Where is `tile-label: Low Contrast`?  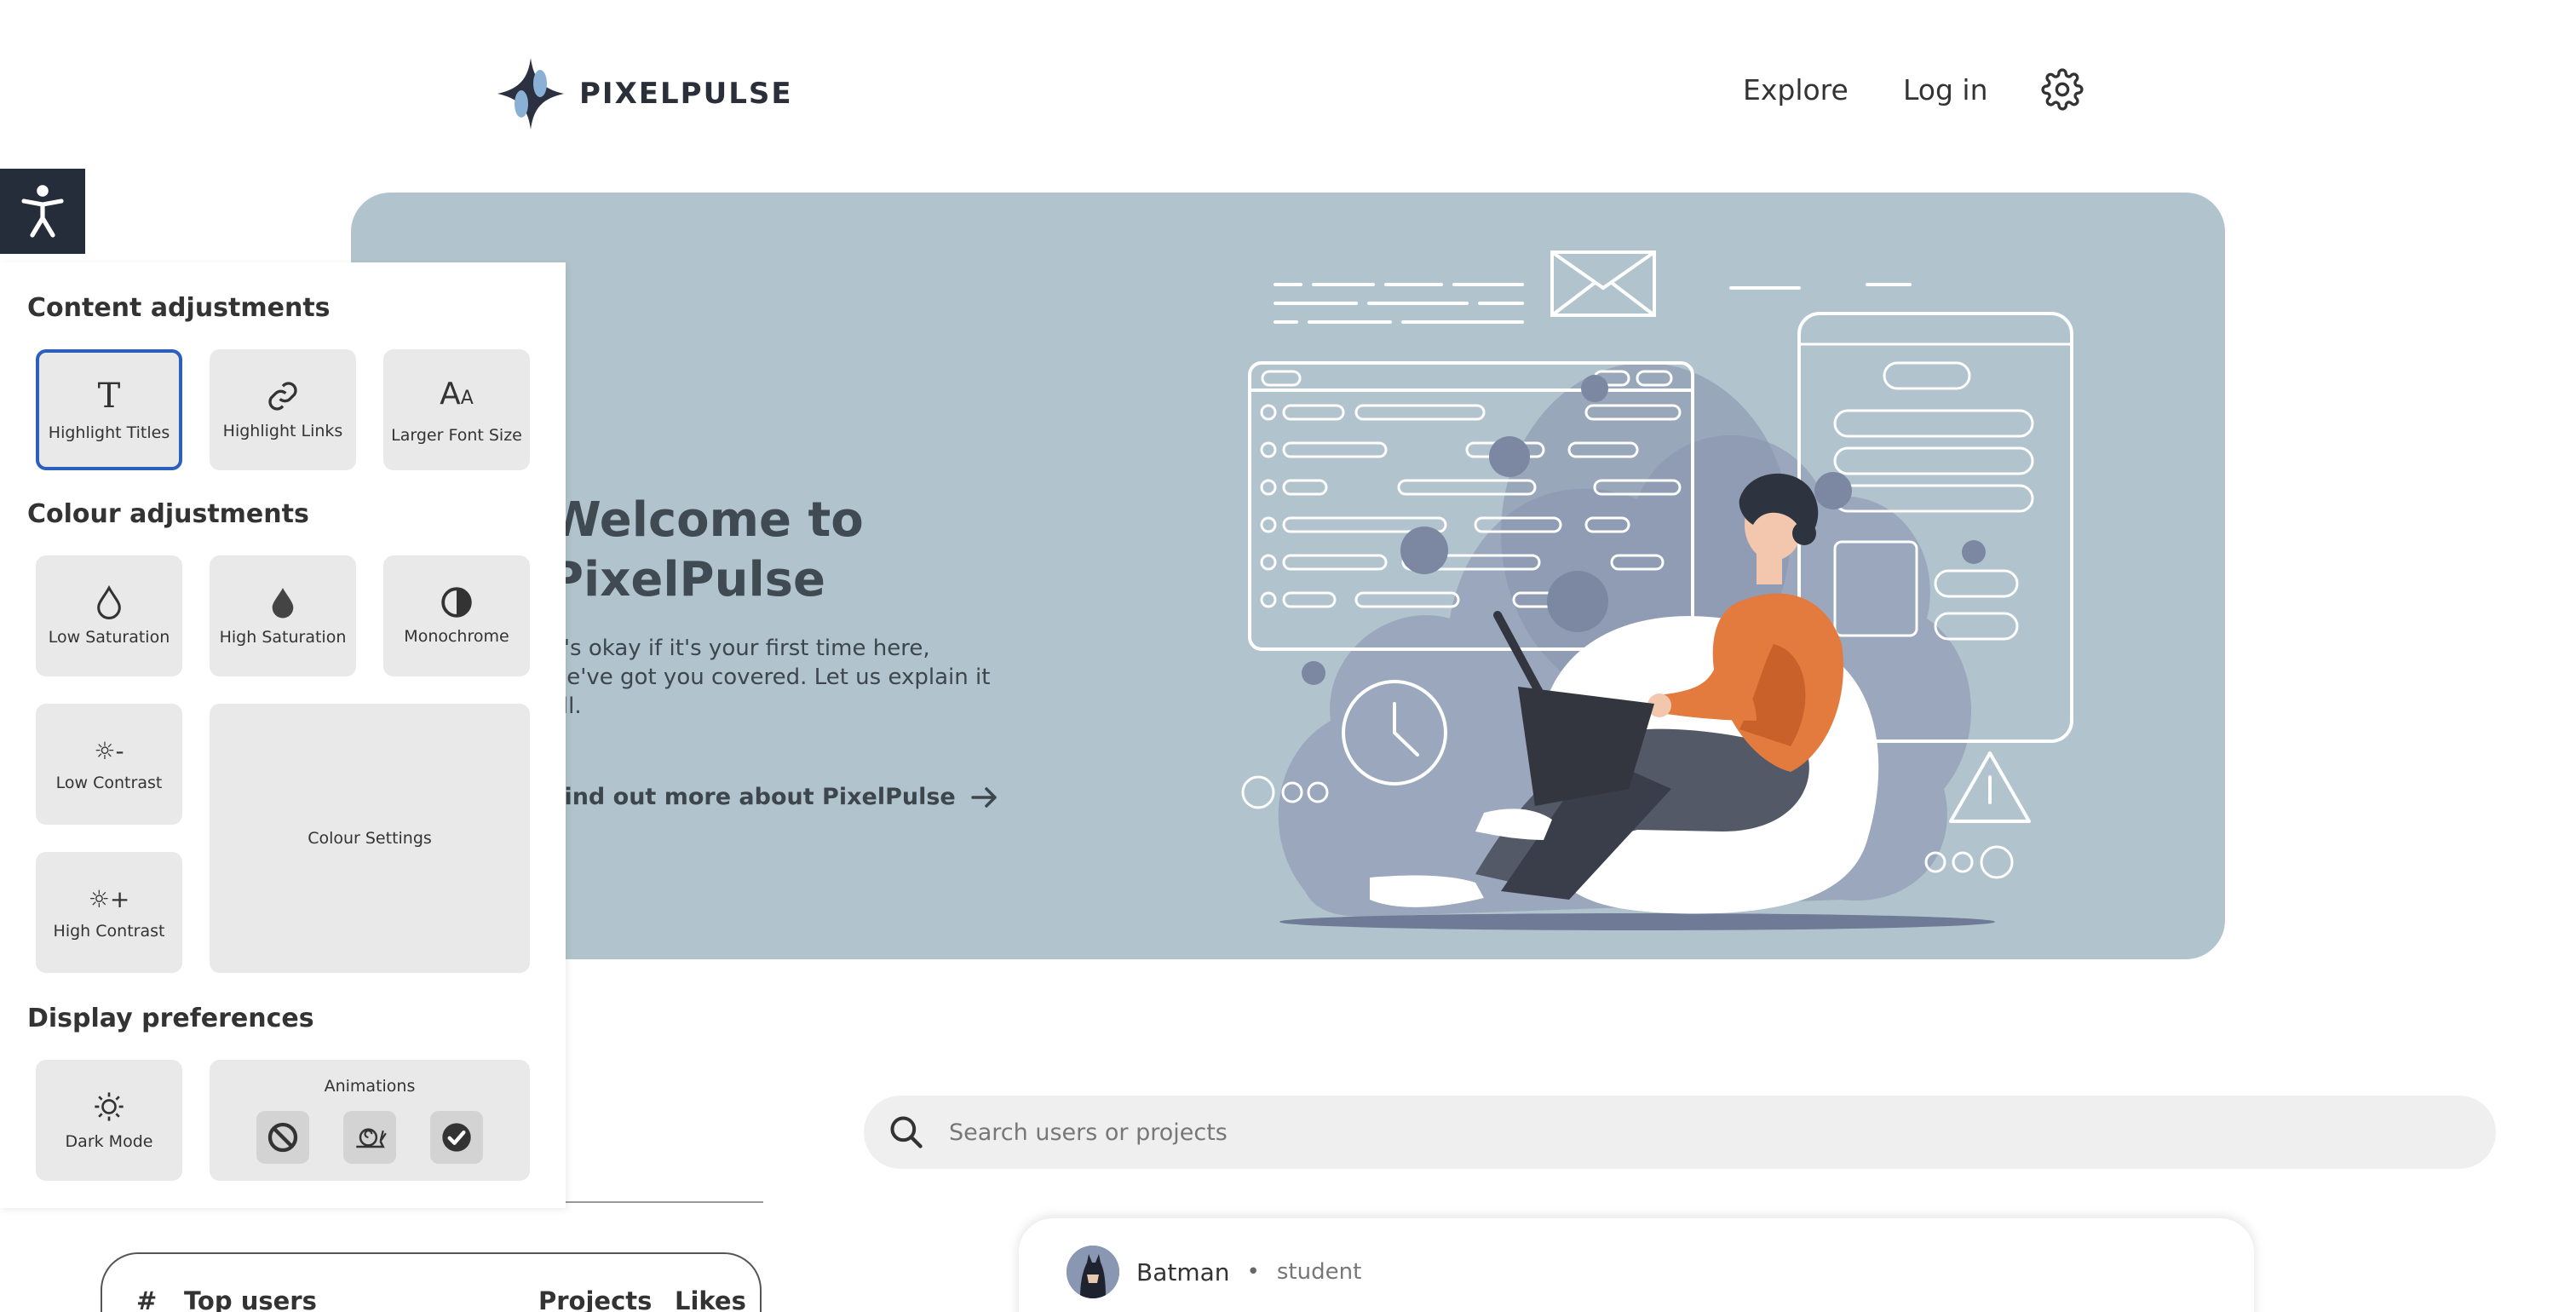 tile-label: Low Contrast is located at coordinates (109, 782).